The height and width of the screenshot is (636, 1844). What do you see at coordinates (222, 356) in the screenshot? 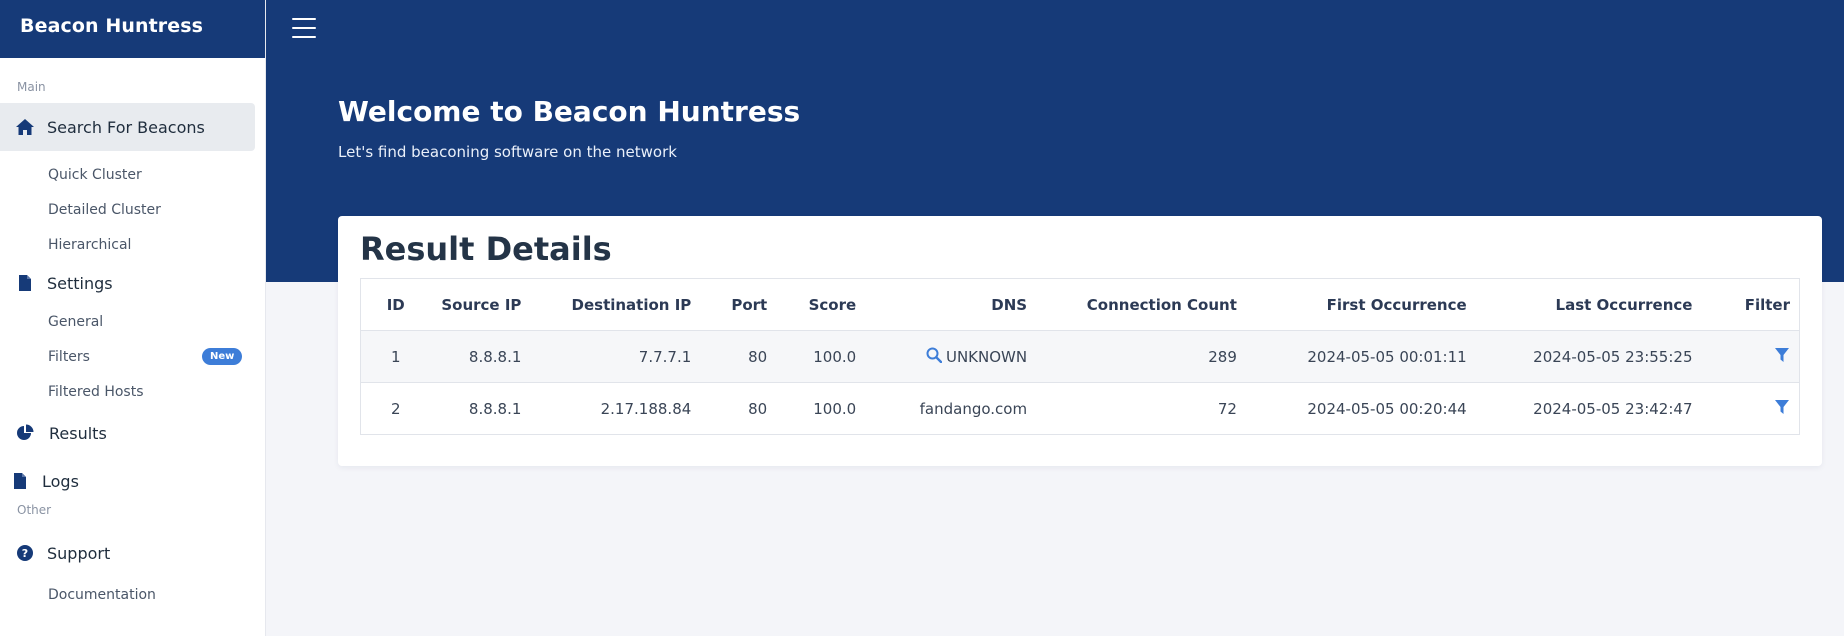
I see `new-badge: New` at bounding box center [222, 356].